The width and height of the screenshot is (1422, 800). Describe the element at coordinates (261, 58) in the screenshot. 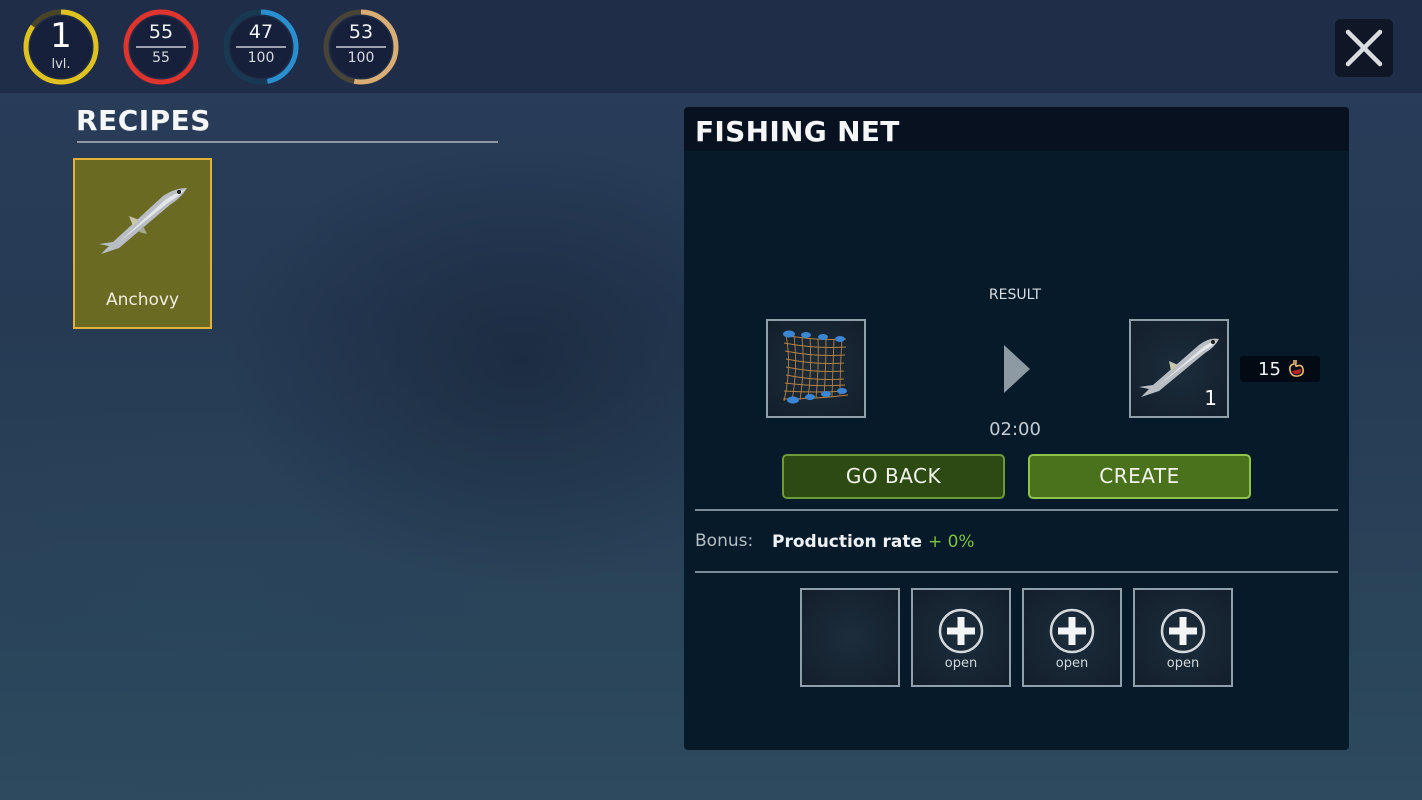

I see `water-max: 100` at that location.